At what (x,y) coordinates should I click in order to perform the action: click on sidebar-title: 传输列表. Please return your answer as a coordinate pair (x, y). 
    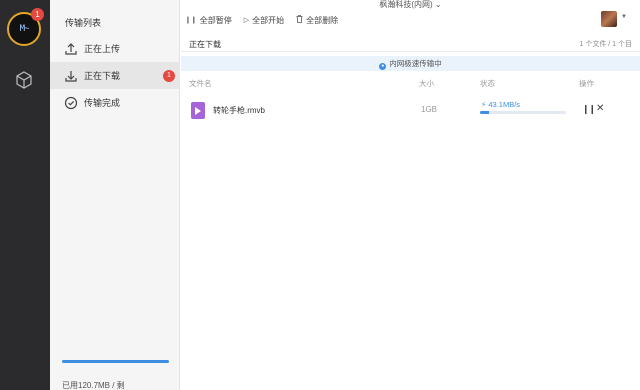
    Looking at the image, I should click on (83, 23).